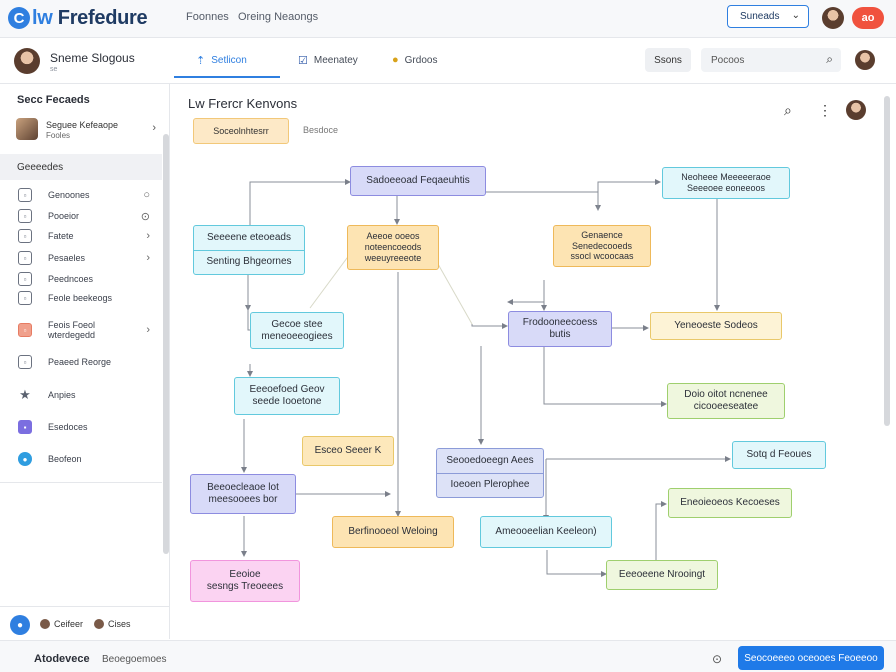  What do you see at coordinates (81, 279) in the screenshot?
I see `sidebar-item-5: ▫ Peedncoes` at bounding box center [81, 279].